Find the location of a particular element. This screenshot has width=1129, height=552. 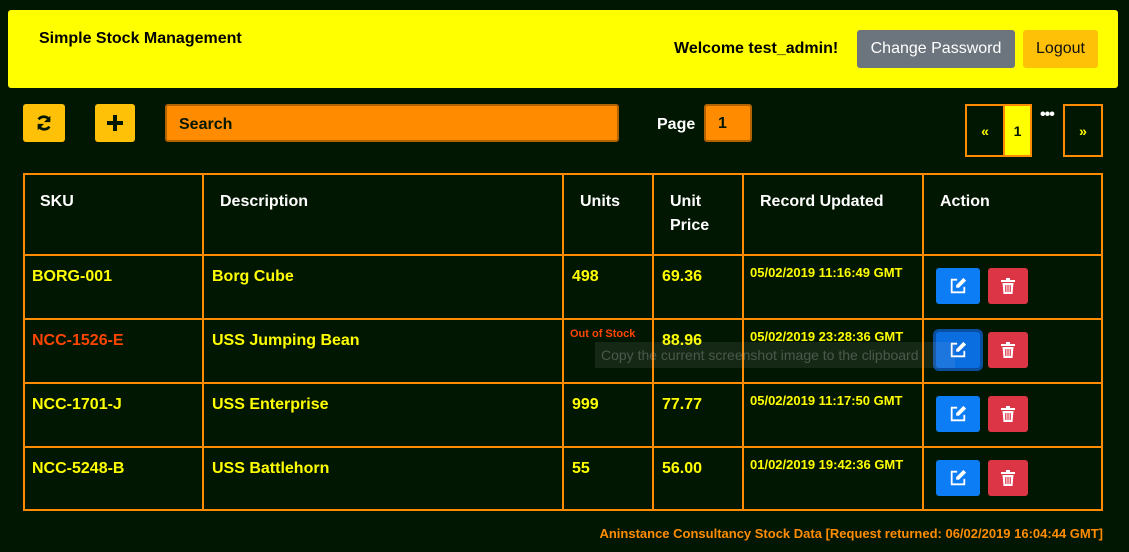

row-1-units: 498 is located at coordinates (585, 276).